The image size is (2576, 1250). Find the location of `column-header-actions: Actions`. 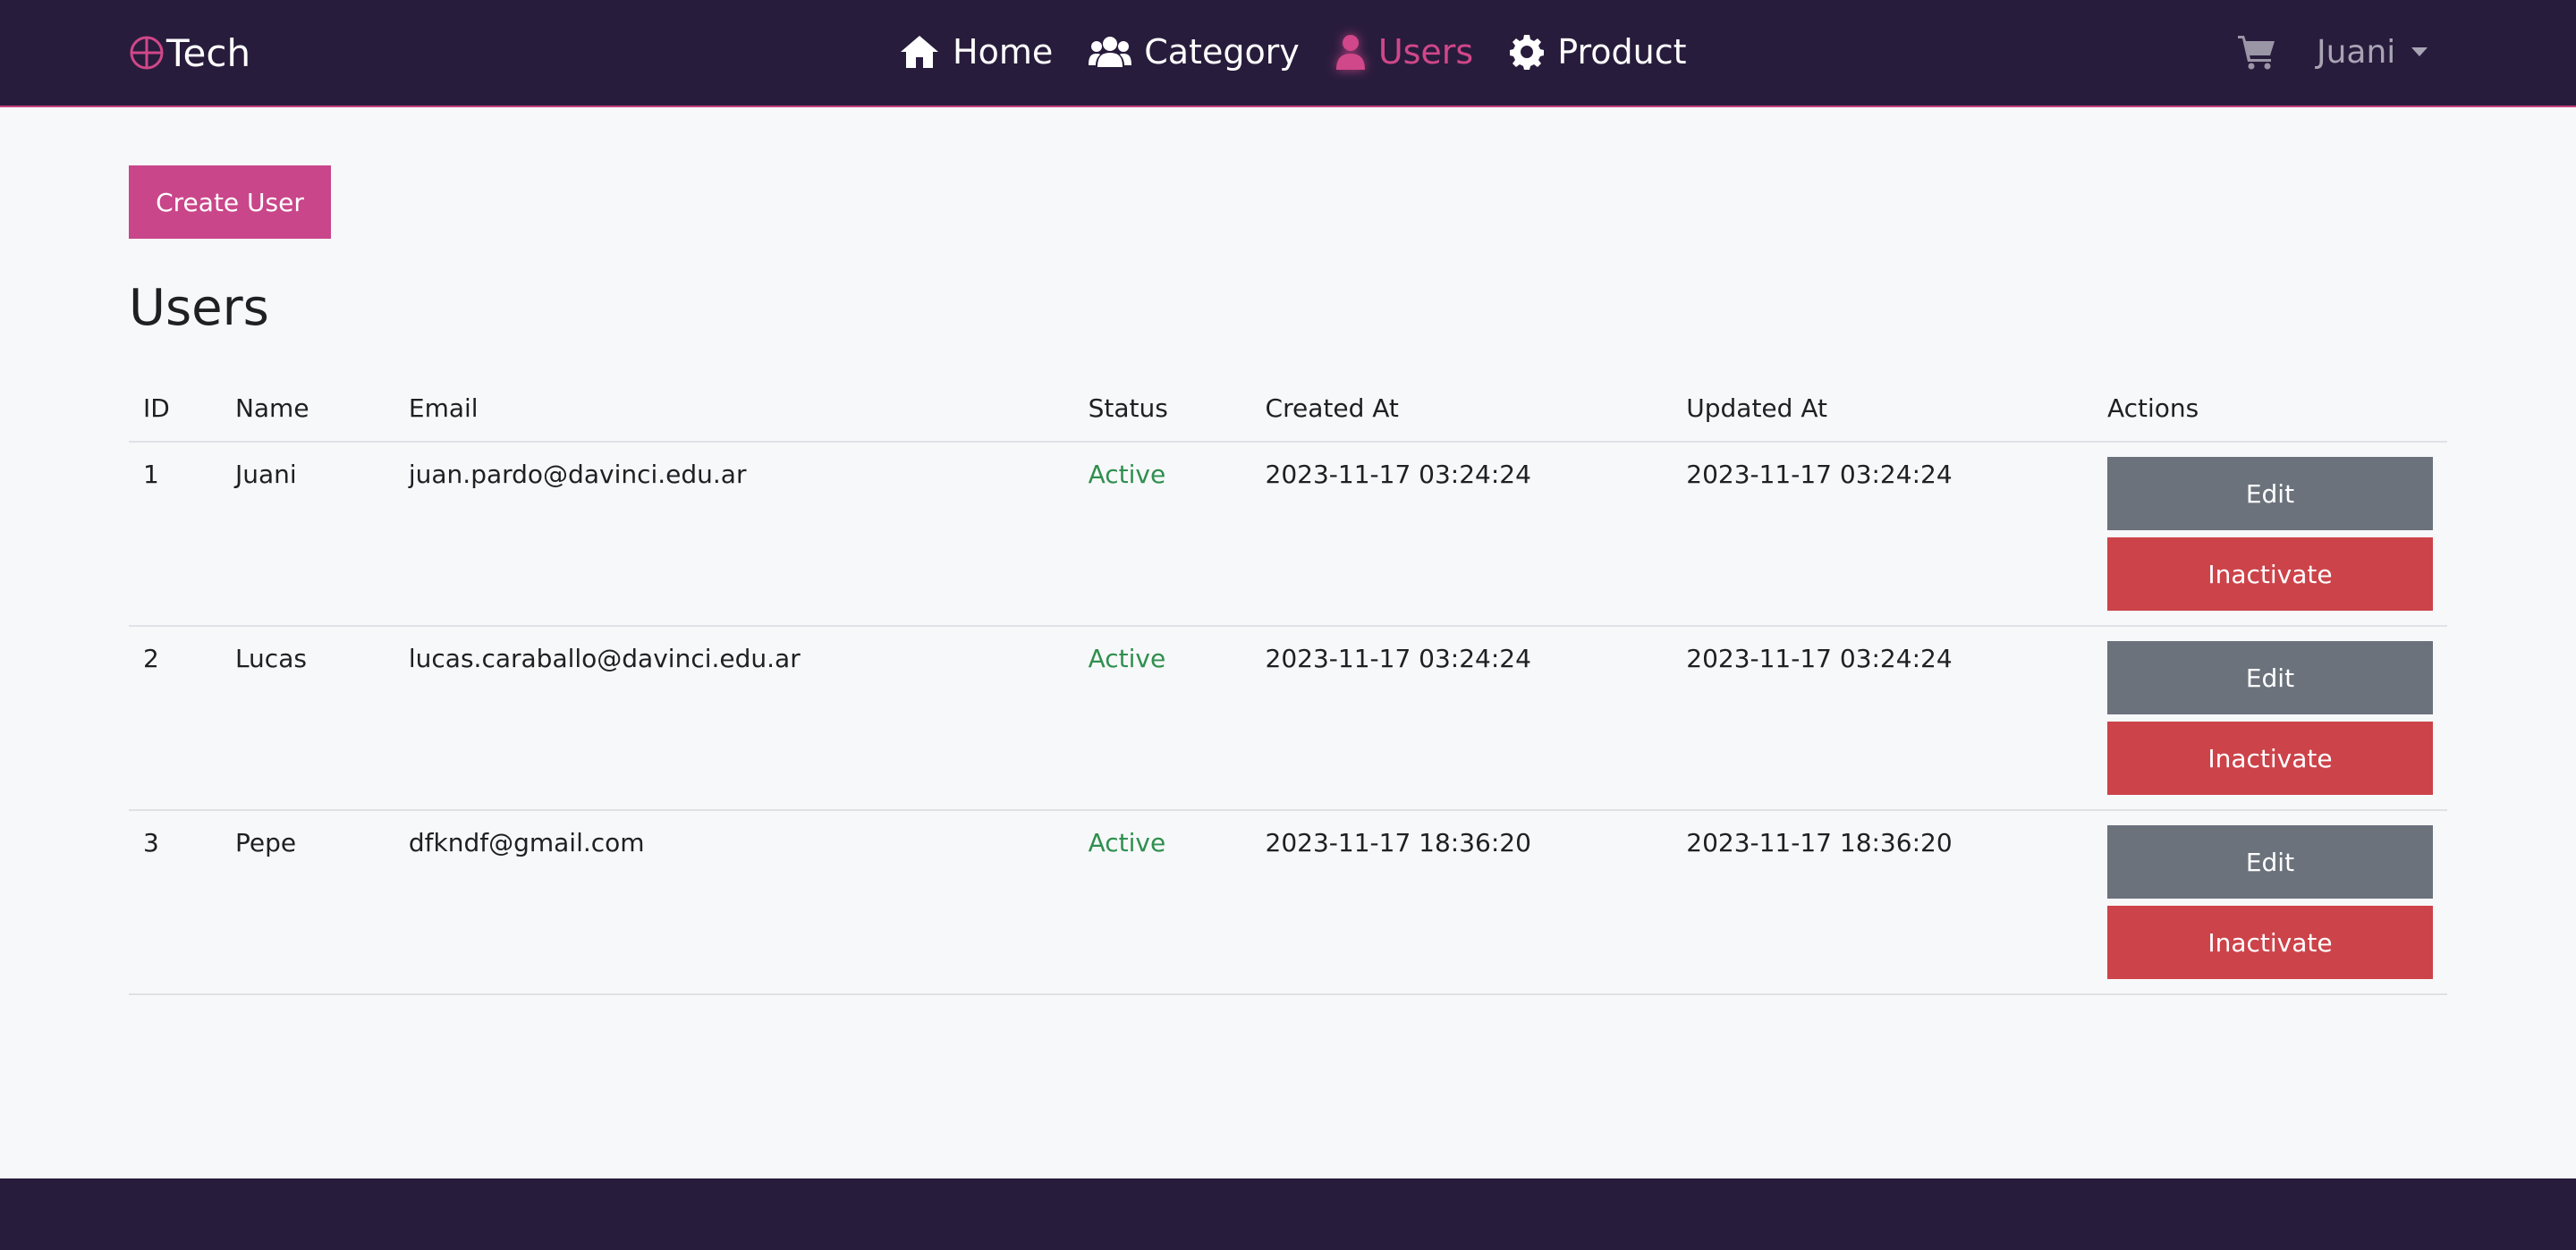

column-header-actions: Actions is located at coordinates (2269, 409).